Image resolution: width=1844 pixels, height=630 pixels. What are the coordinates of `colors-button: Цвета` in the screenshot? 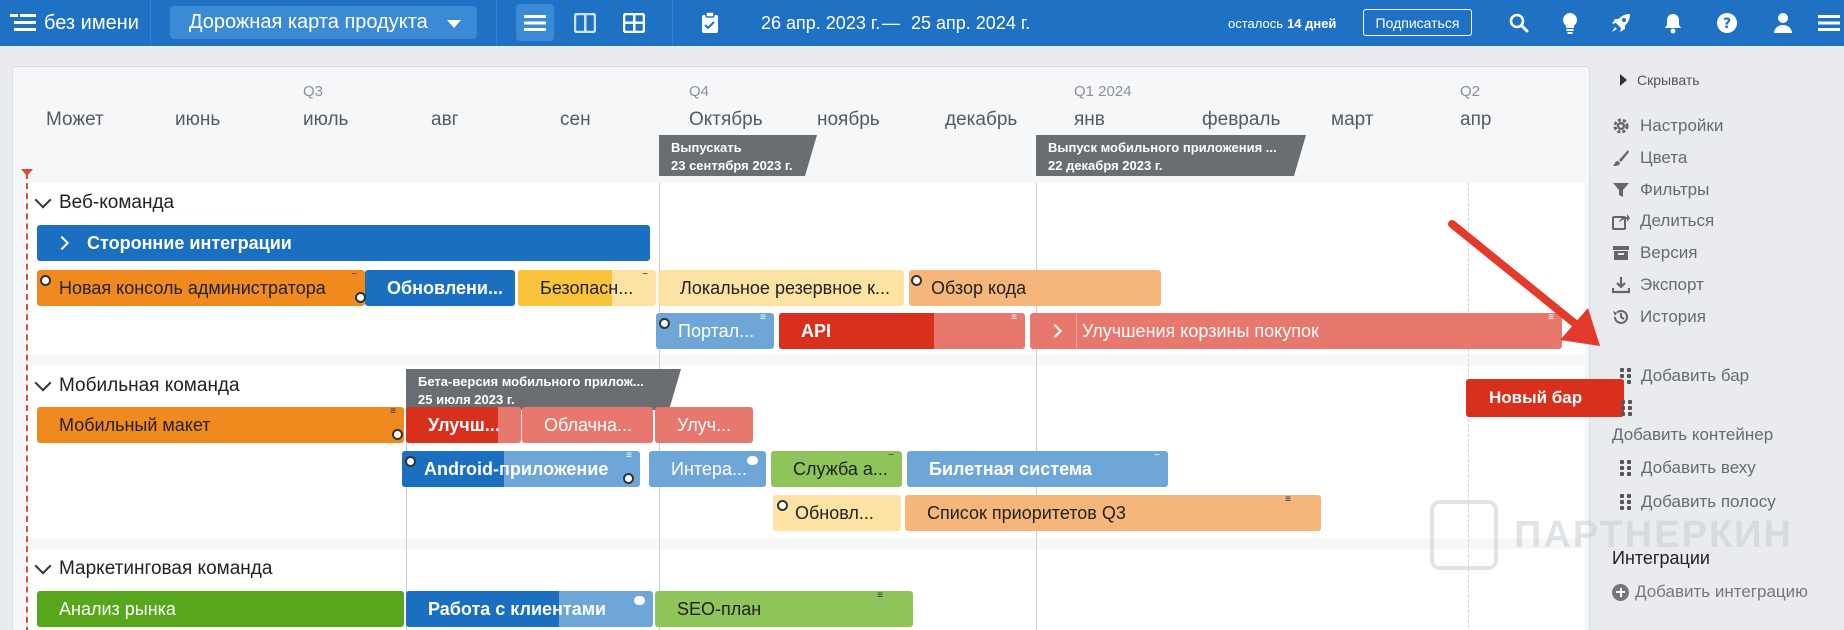 It's located at (1649, 158).